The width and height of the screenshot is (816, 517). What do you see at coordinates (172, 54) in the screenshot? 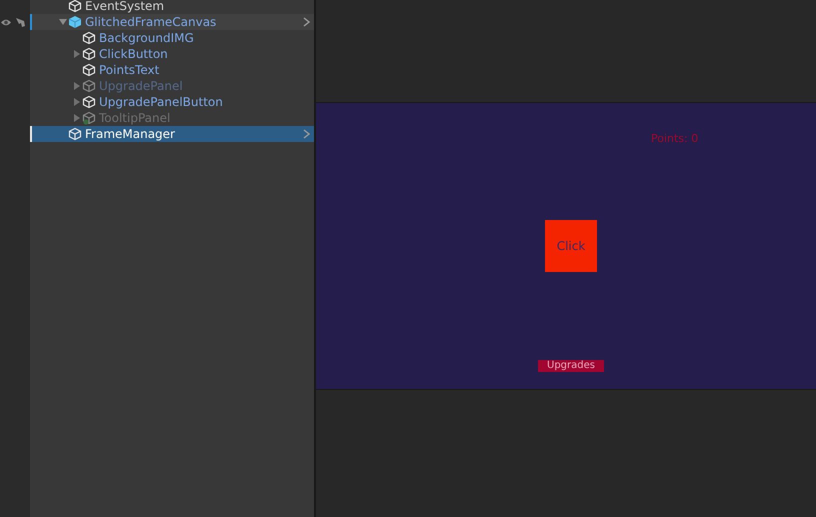
I see `hierarchy-item: ClickButton` at bounding box center [172, 54].